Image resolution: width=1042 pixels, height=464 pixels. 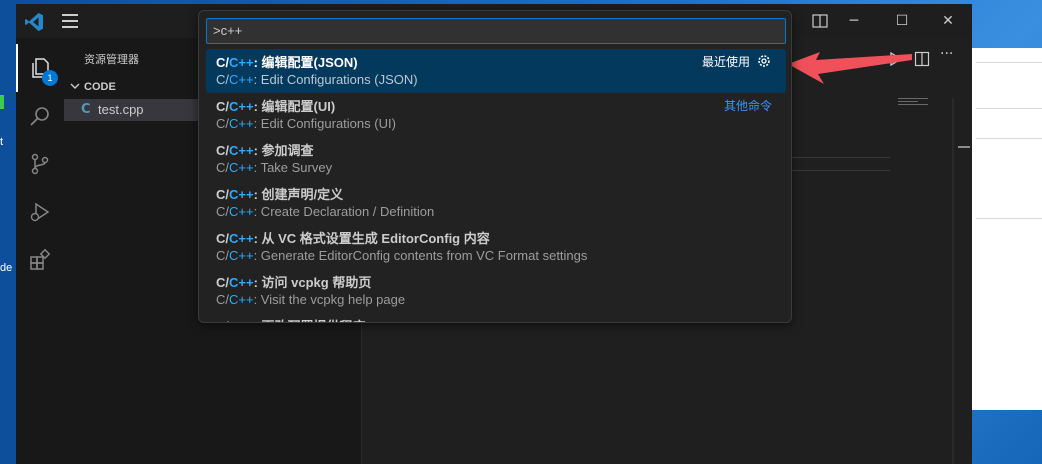 What do you see at coordinates (820, 21) in the screenshot?
I see `toggle-panel-icon` at bounding box center [820, 21].